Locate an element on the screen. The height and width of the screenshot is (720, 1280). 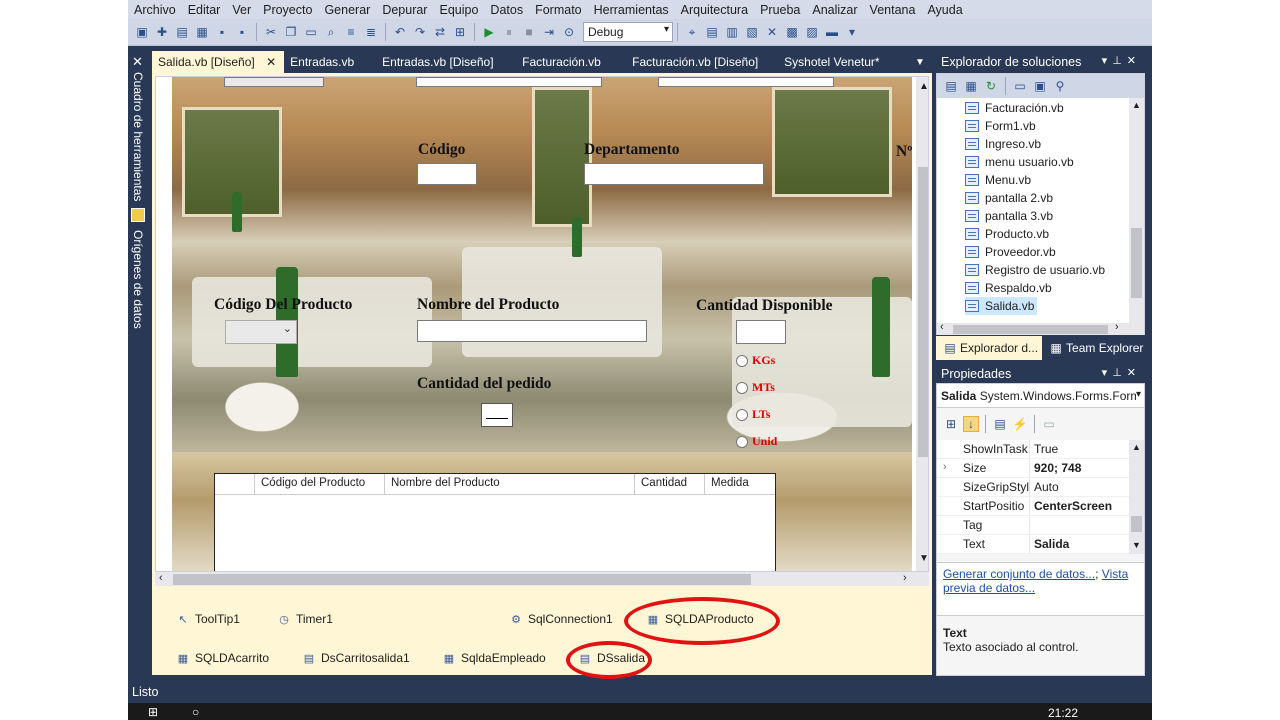
tree-item: pantalla 3.vb is located at coordinates (1010, 216).